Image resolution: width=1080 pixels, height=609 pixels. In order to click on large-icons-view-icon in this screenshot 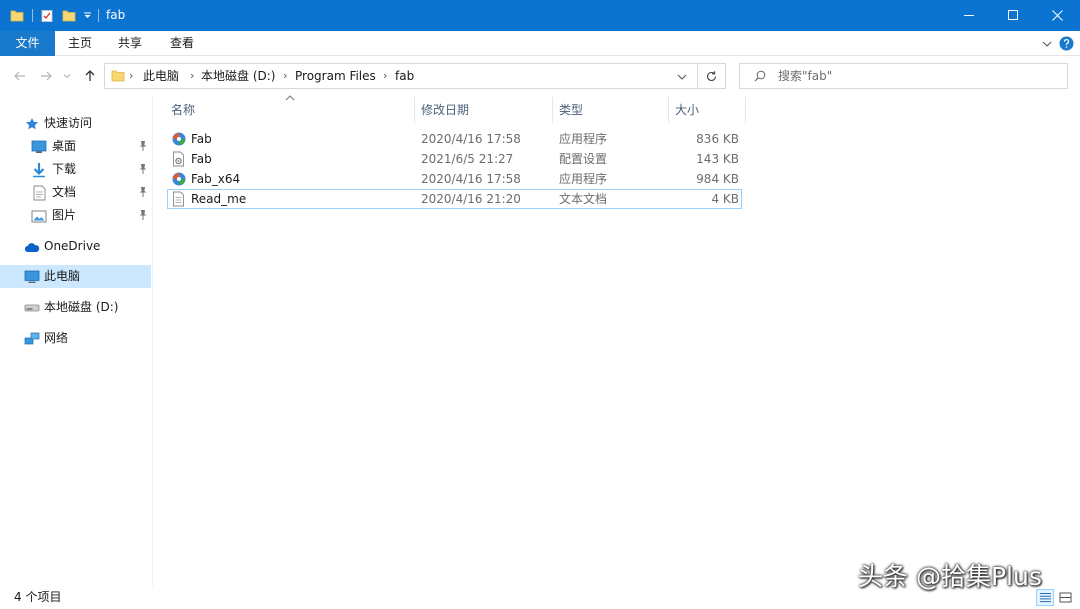, I will do `click(1065, 597)`.